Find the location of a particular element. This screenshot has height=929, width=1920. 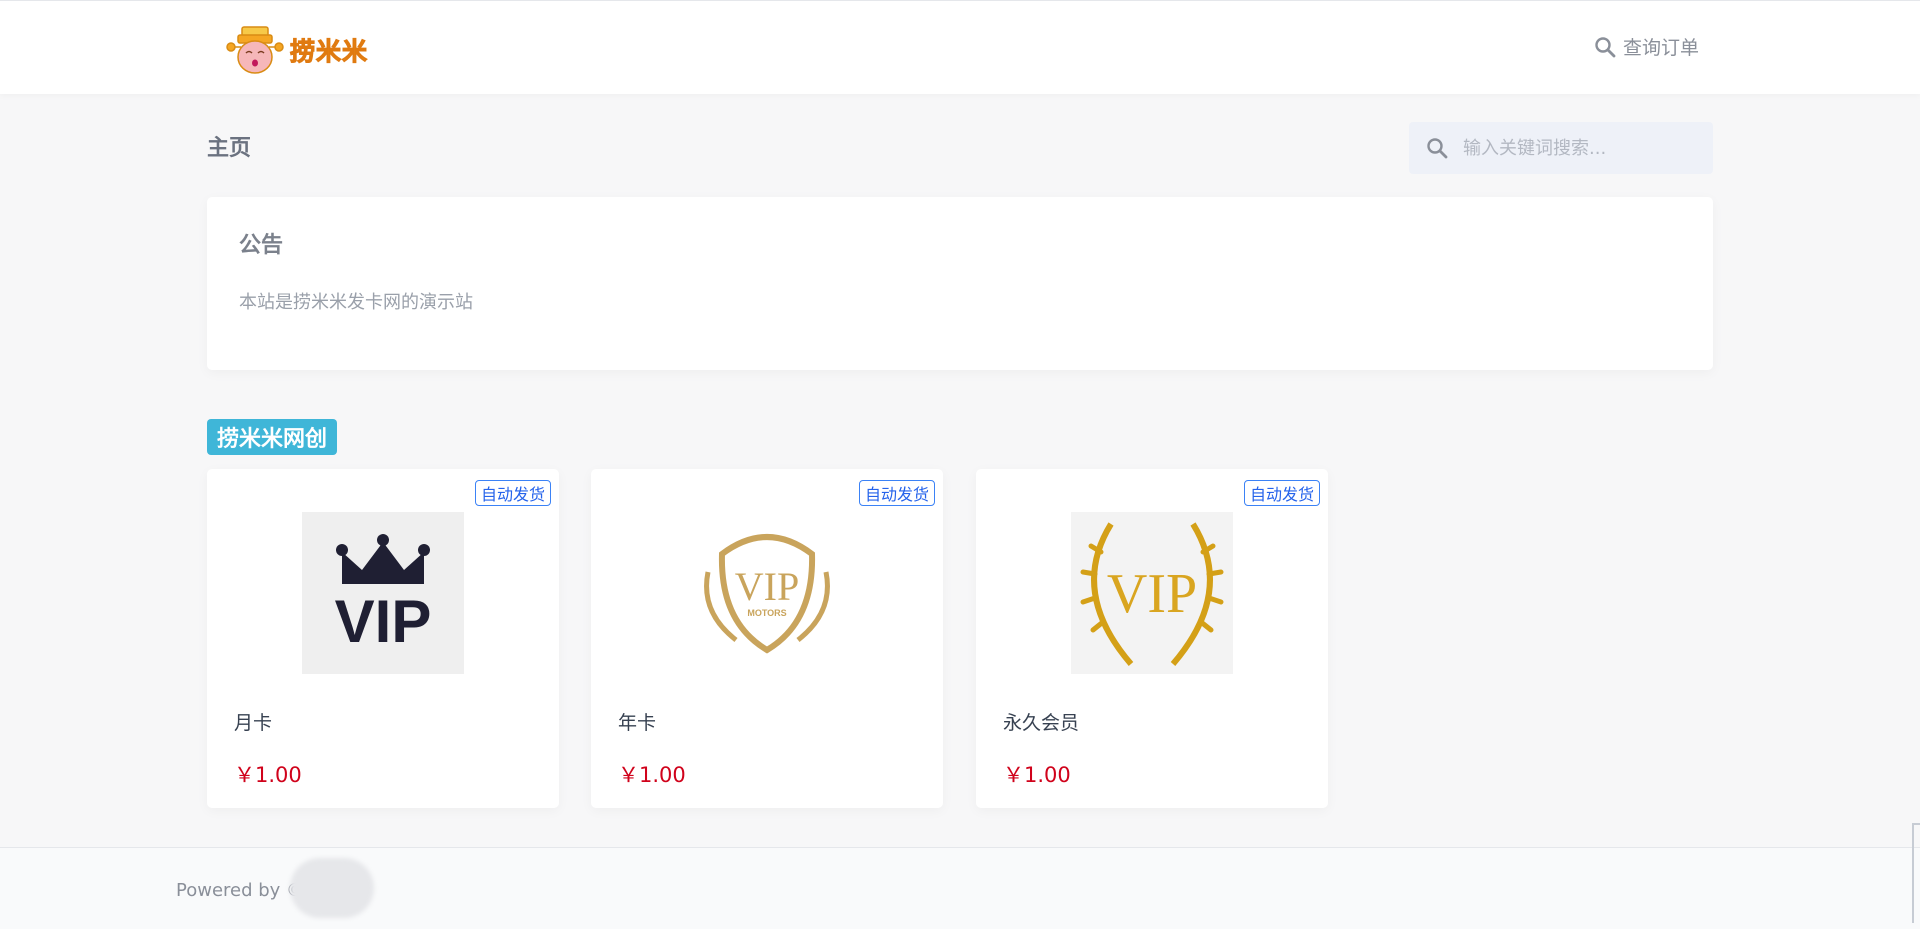

product-image: VIP MOTORS is located at coordinates (767, 593).